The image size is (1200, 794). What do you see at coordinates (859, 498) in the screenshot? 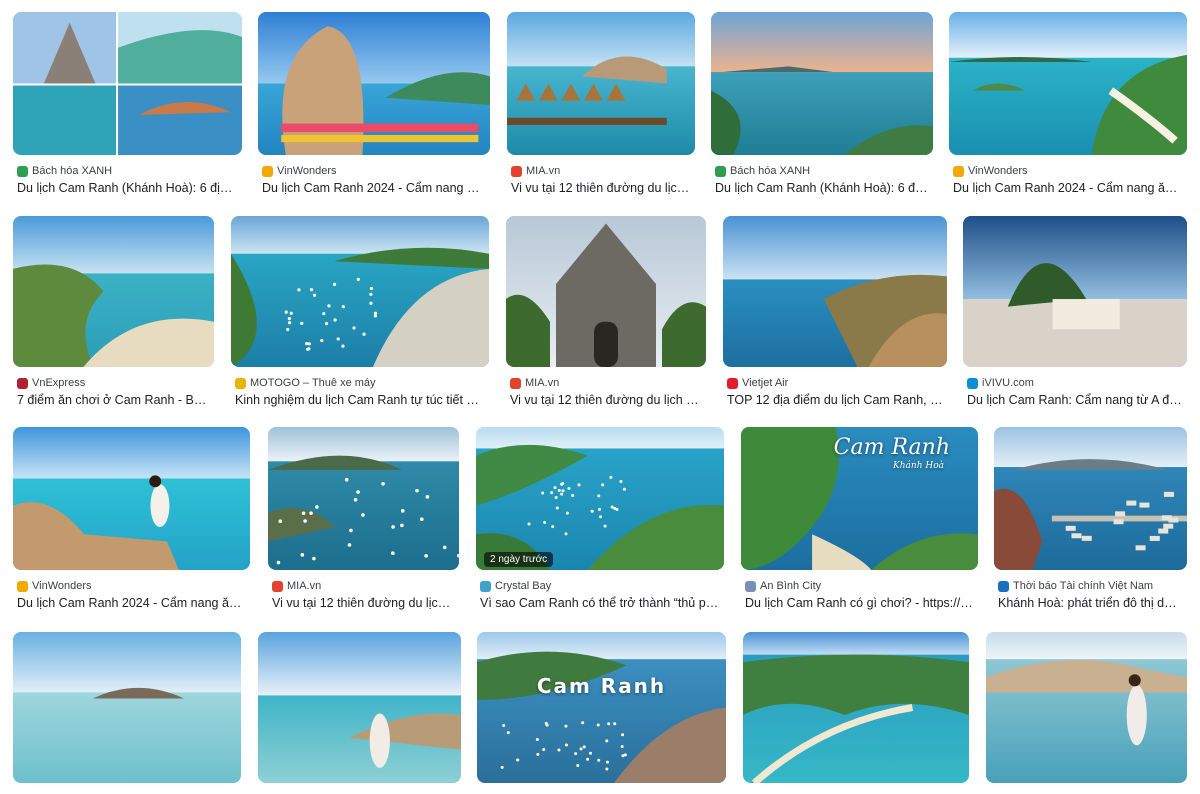
I see `result-thumbnail: Cam Ranh Khánh Hoà` at bounding box center [859, 498].